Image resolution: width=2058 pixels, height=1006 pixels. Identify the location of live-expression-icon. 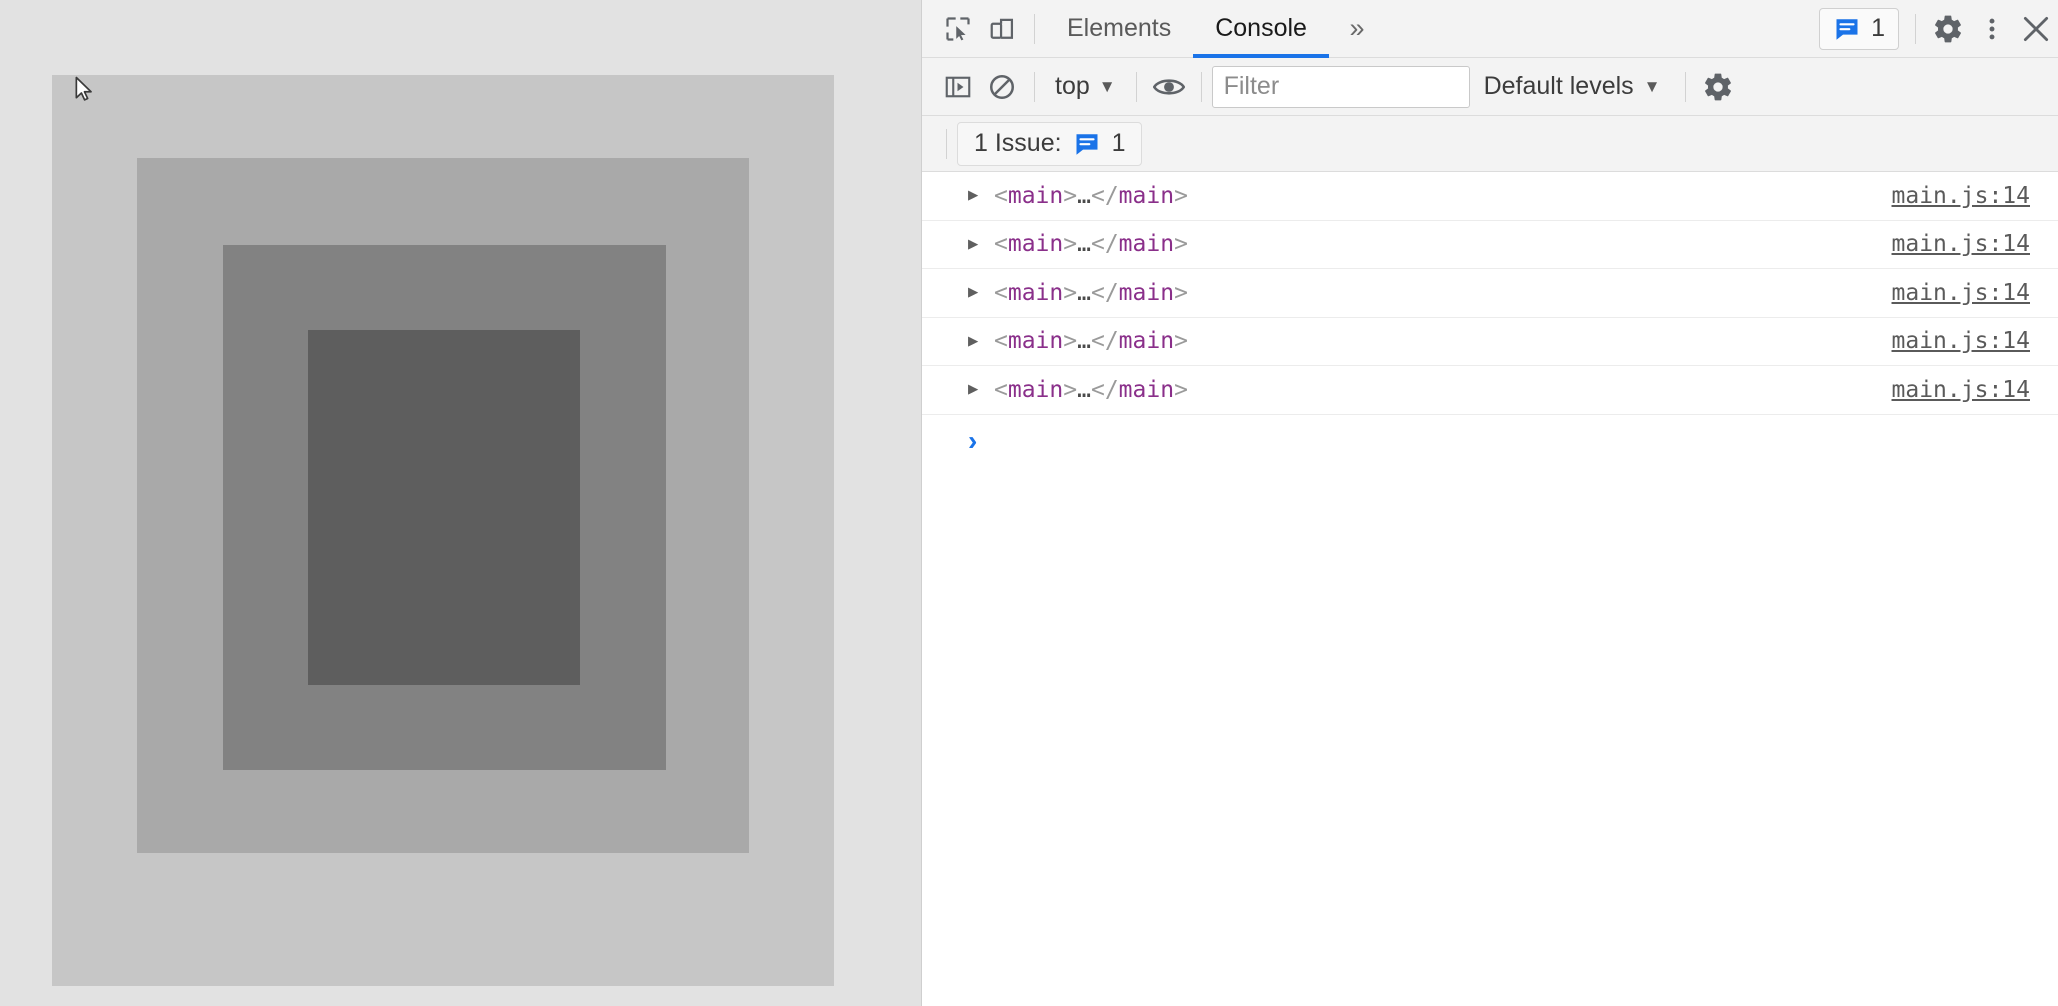
(1169, 87).